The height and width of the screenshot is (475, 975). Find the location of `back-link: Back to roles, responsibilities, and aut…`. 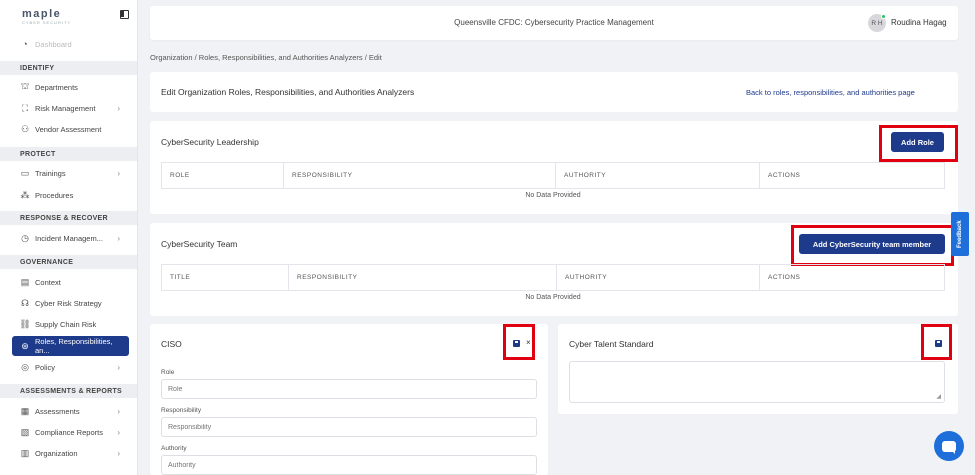

back-link: Back to roles, responsibilities, and aut… is located at coordinates (830, 92).